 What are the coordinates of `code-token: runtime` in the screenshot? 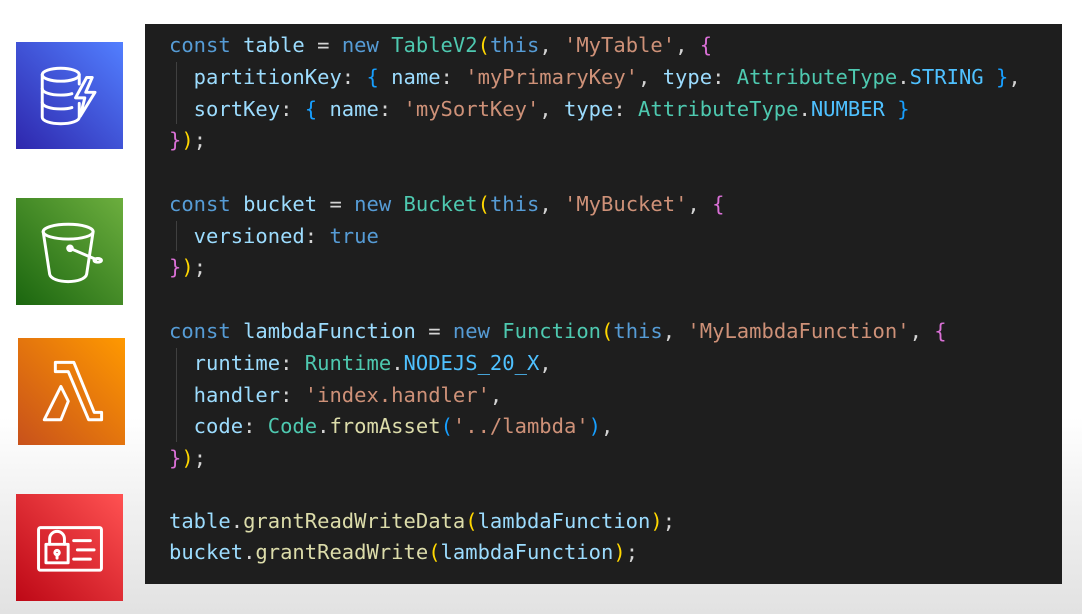 It's located at (225, 363).